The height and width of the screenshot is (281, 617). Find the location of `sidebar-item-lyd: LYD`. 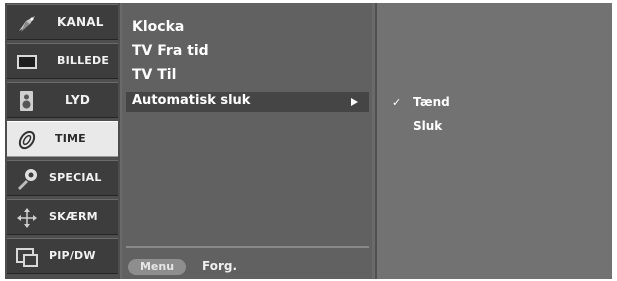

sidebar-item-lyd: LYD is located at coordinates (62, 100).